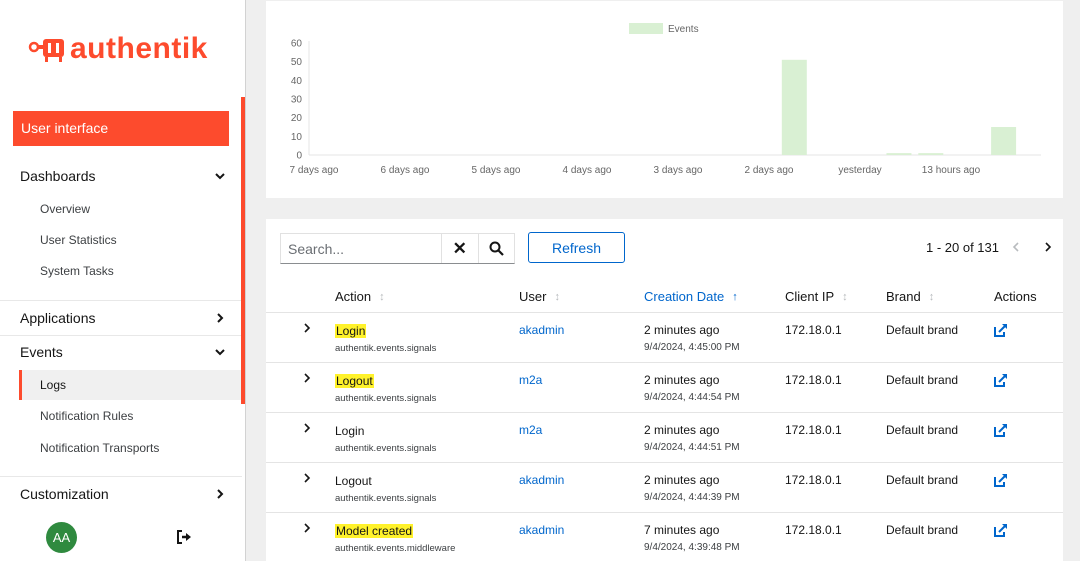 The height and width of the screenshot is (561, 1080). What do you see at coordinates (243, 250) in the screenshot?
I see `sidebar-scroll-accent` at bounding box center [243, 250].